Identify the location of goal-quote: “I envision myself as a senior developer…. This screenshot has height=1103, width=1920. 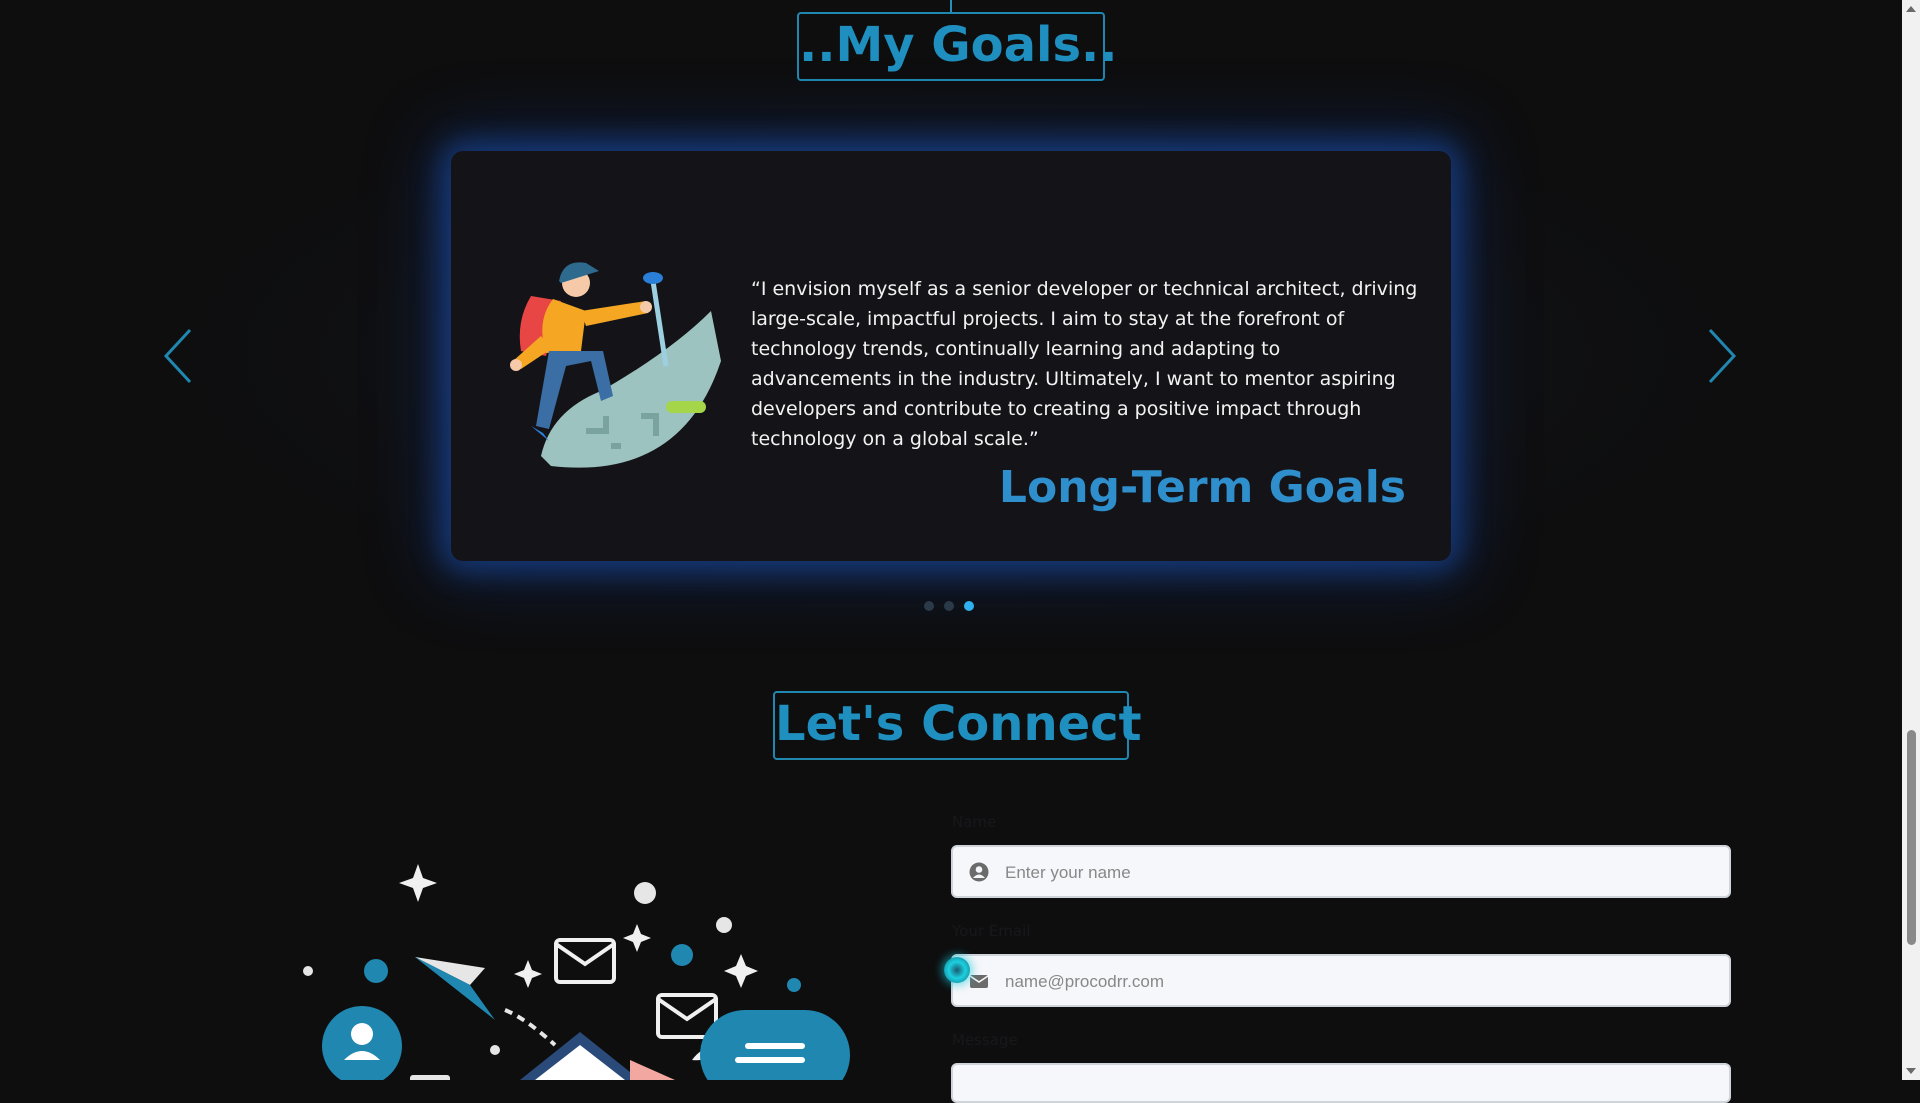
(1084, 364).